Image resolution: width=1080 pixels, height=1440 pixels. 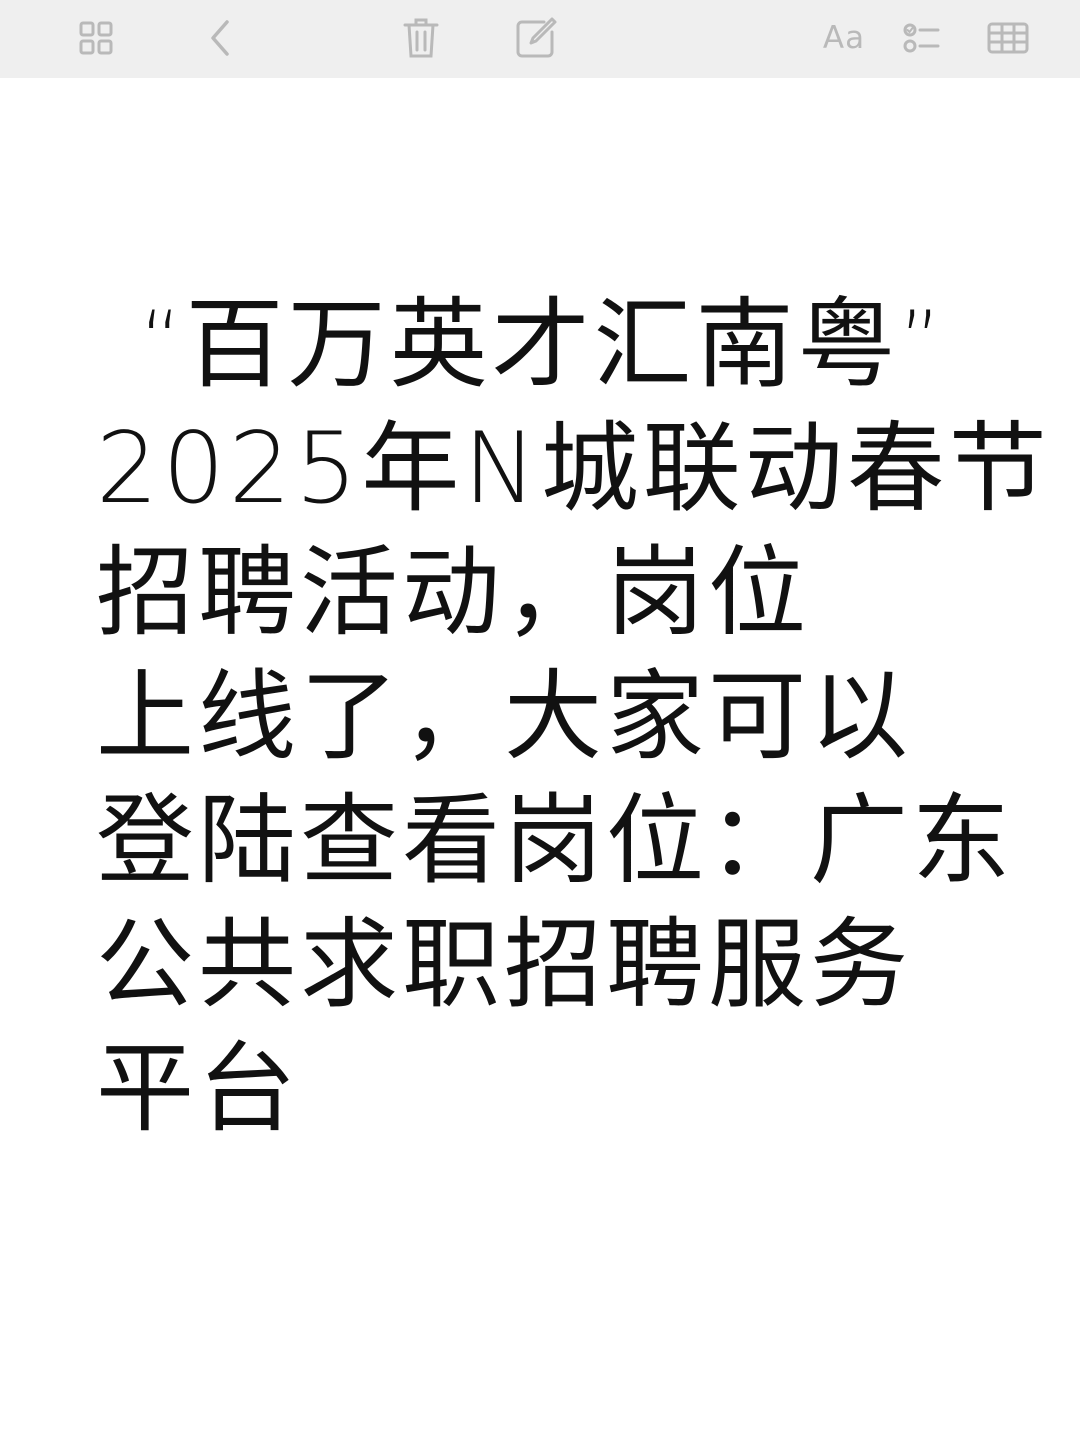 I want to click on note-line-7: 平台, so click(x=198, y=1089).